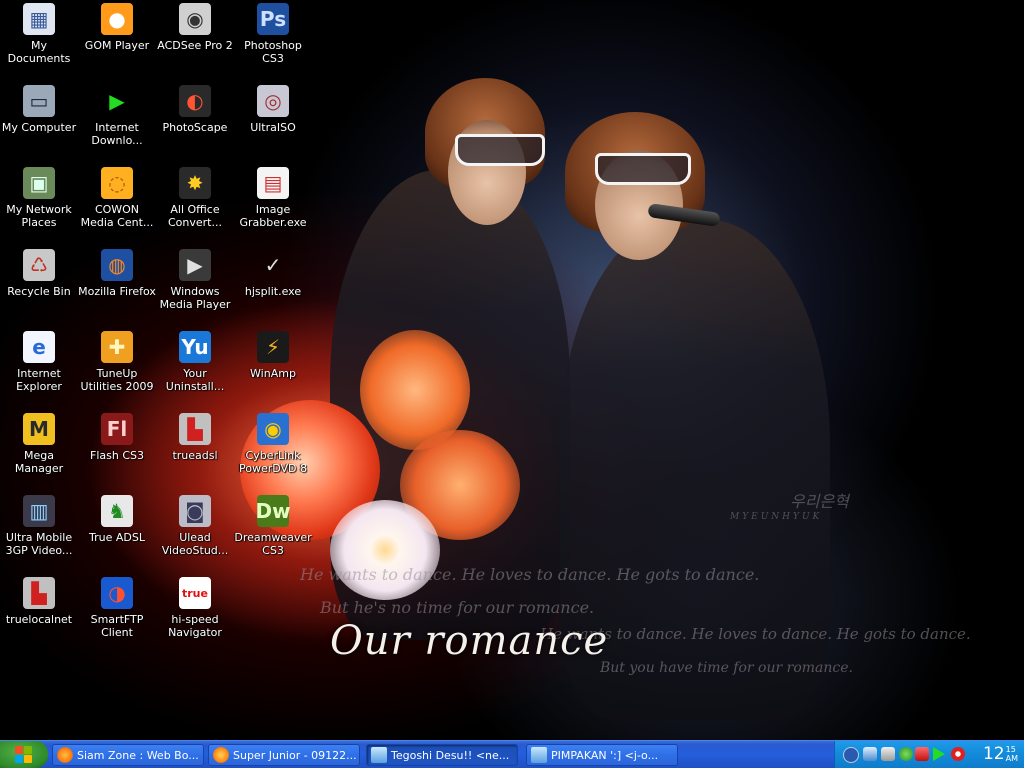 This screenshot has width=1024, height=768. What do you see at coordinates (457, 607) in the screenshot?
I see `wallpaper-lyric-2: But he's no time for our romance.` at bounding box center [457, 607].